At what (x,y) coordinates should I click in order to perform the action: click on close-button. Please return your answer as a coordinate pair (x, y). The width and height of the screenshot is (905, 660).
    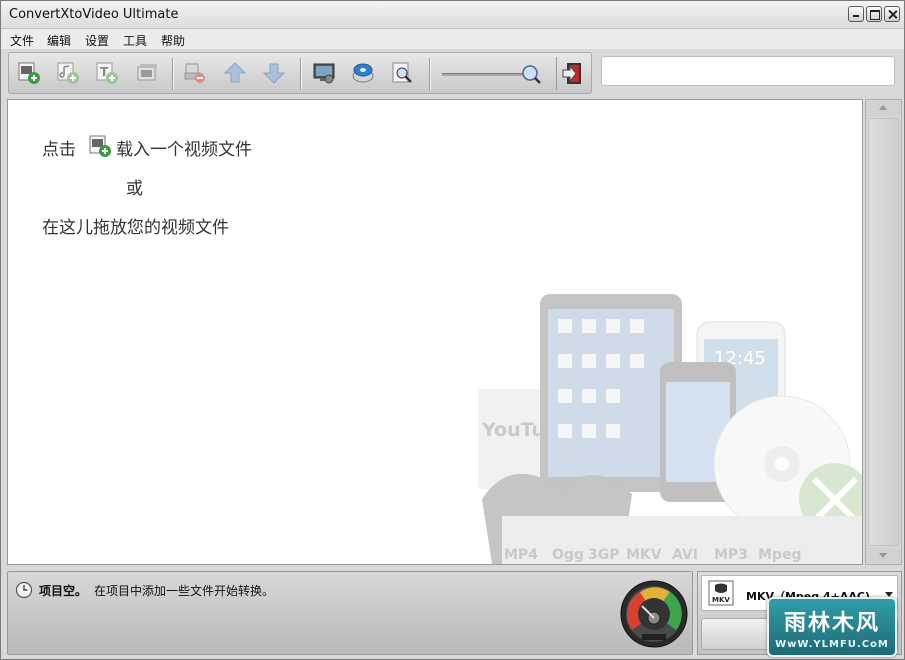
    Looking at the image, I should click on (892, 14).